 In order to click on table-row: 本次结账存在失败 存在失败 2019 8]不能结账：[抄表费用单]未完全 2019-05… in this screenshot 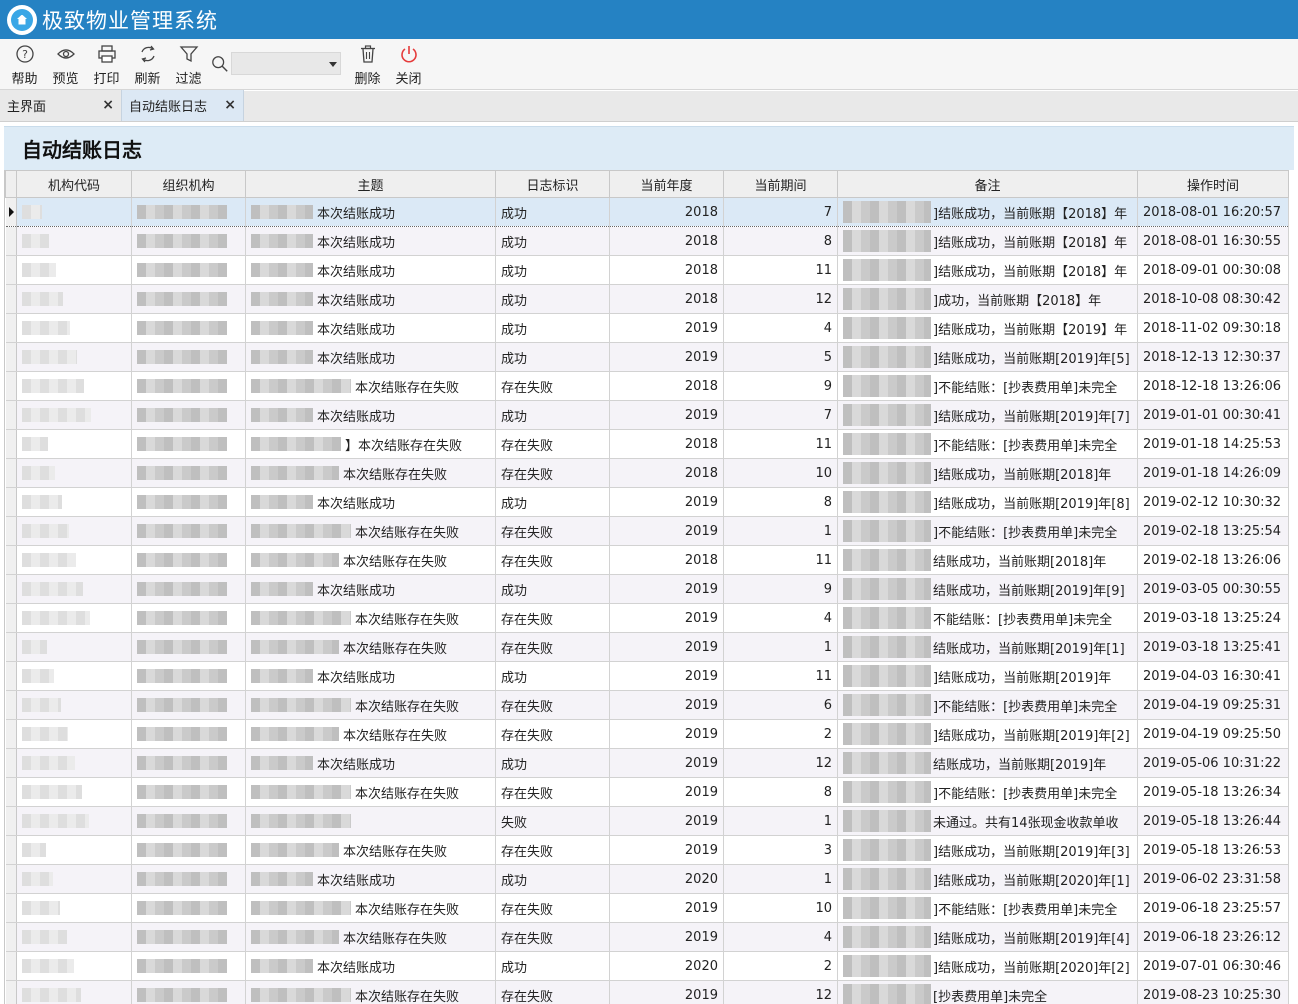, I will do `click(647, 792)`.